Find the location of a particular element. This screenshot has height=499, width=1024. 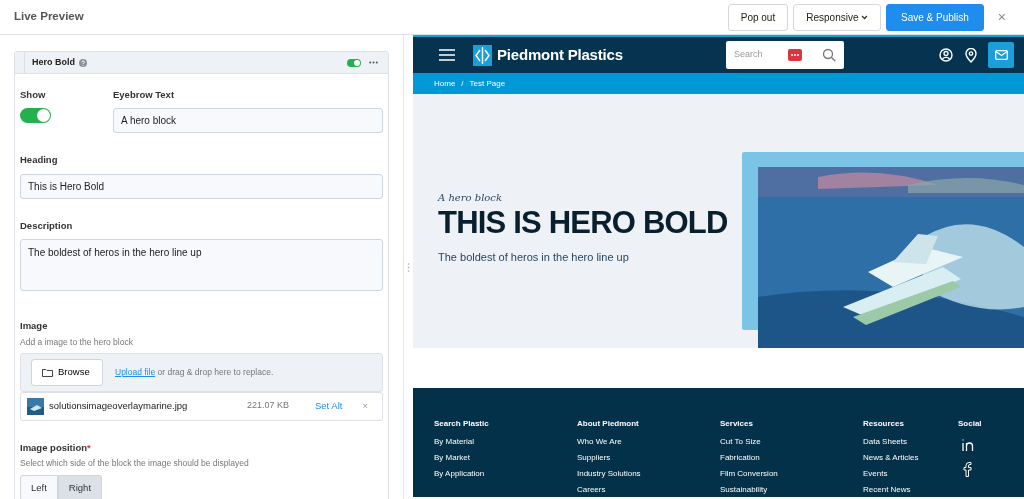

field-label: Image position* is located at coordinates (56, 447).